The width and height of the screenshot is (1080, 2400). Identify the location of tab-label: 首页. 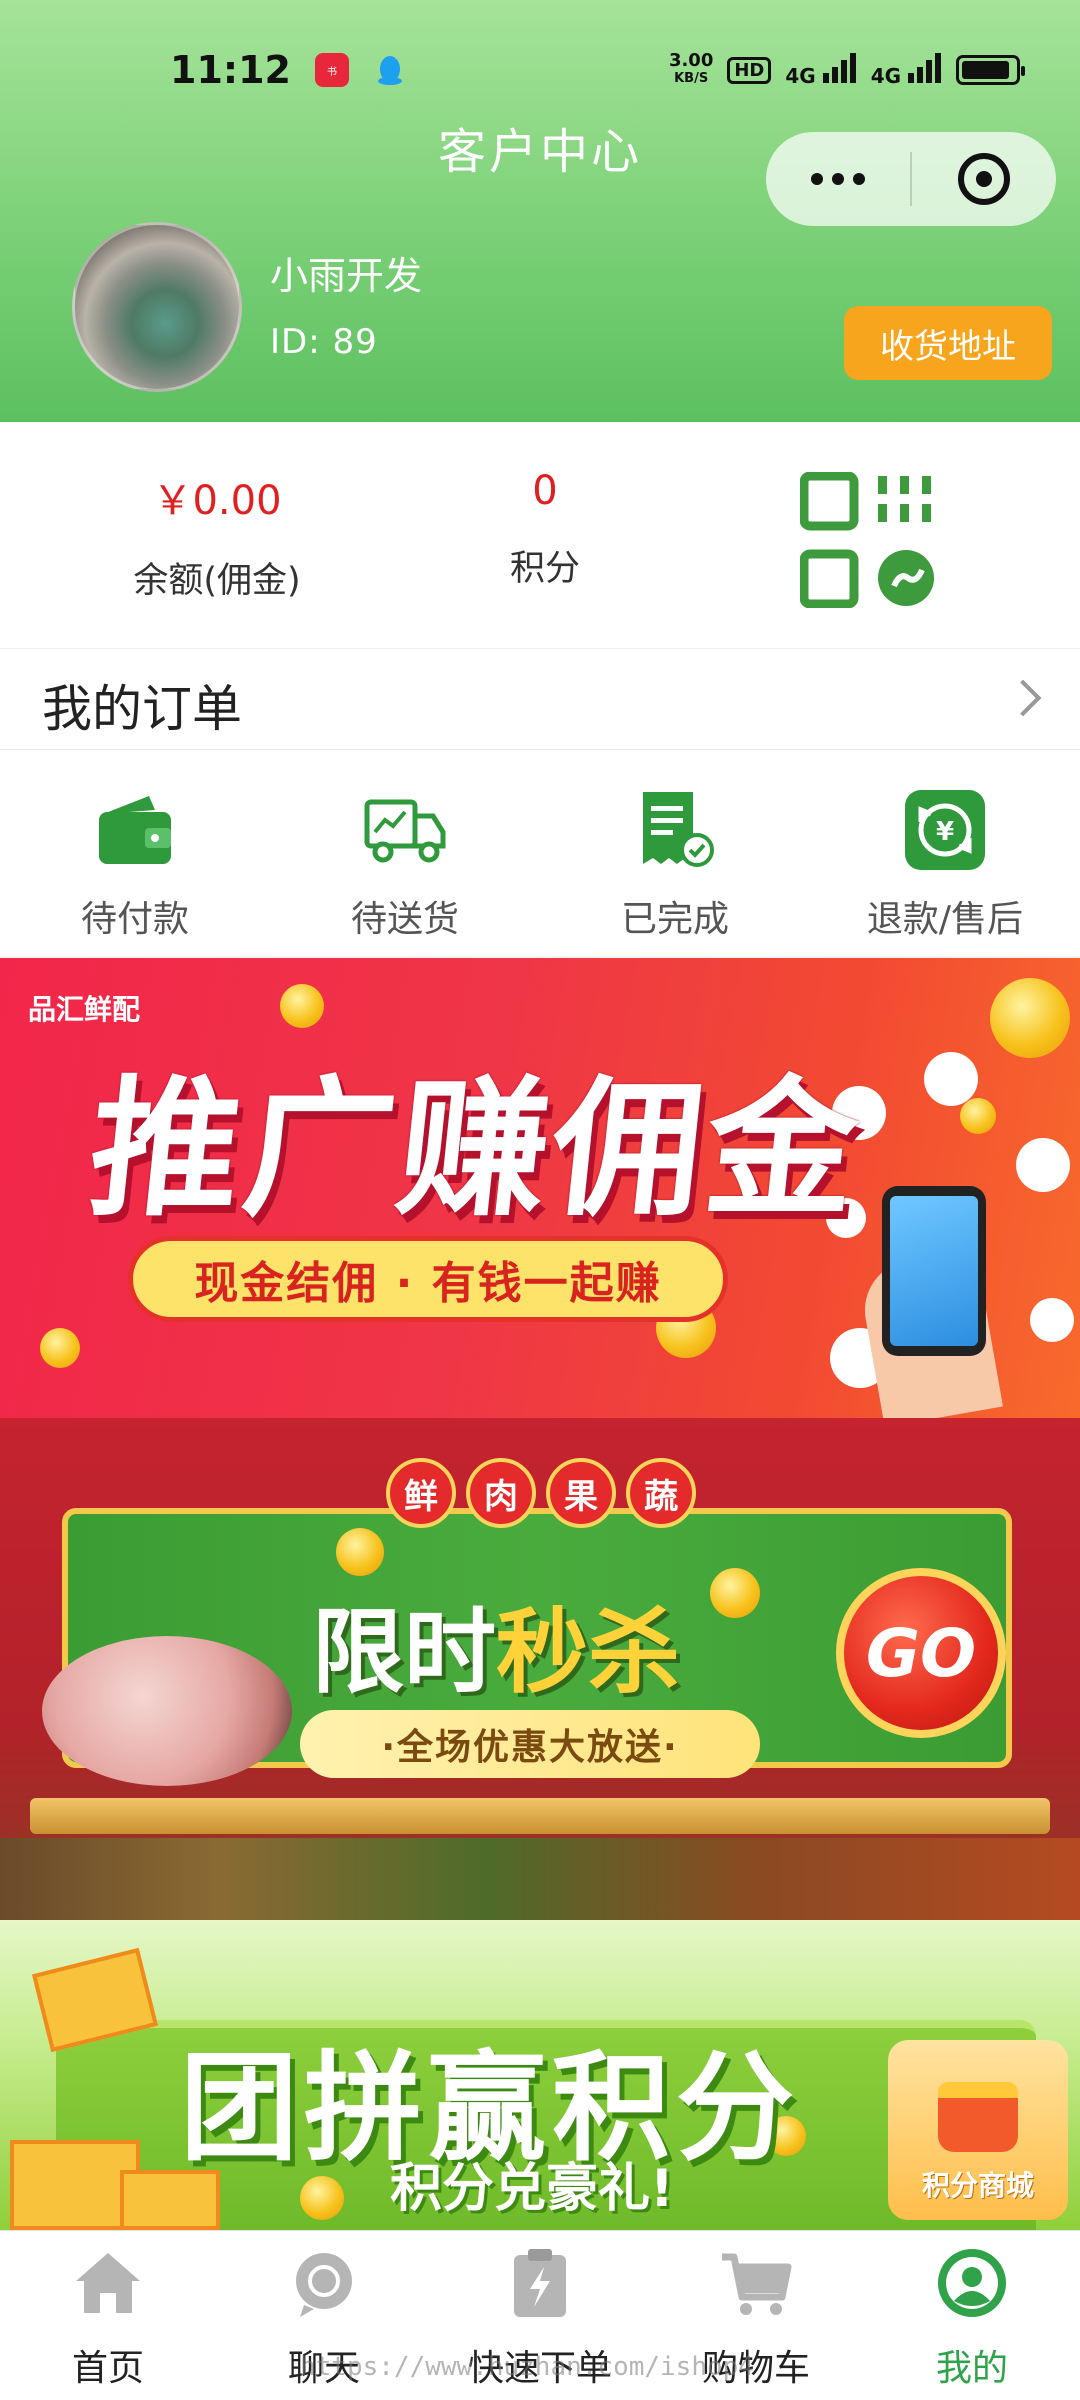
(107, 2368).